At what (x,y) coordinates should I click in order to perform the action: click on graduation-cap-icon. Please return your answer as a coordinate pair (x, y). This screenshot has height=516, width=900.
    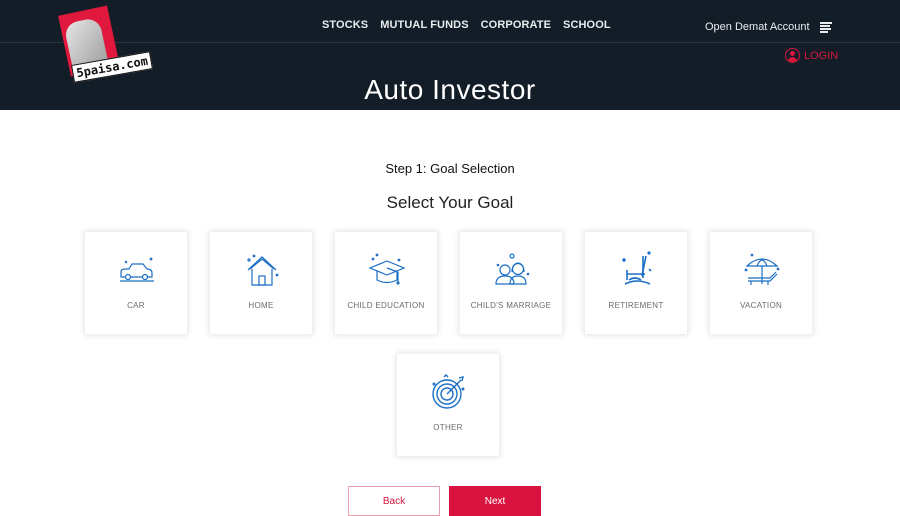
    Looking at the image, I should click on (387, 269).